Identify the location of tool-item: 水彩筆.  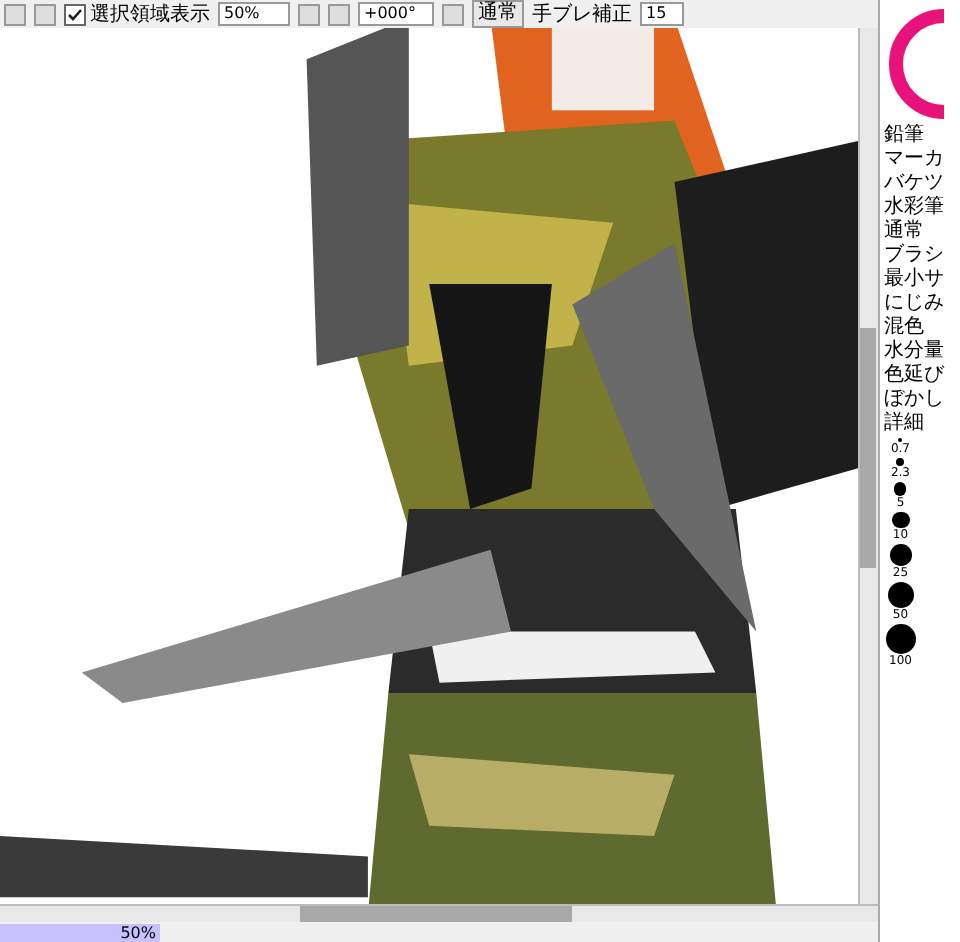
(922, 208).